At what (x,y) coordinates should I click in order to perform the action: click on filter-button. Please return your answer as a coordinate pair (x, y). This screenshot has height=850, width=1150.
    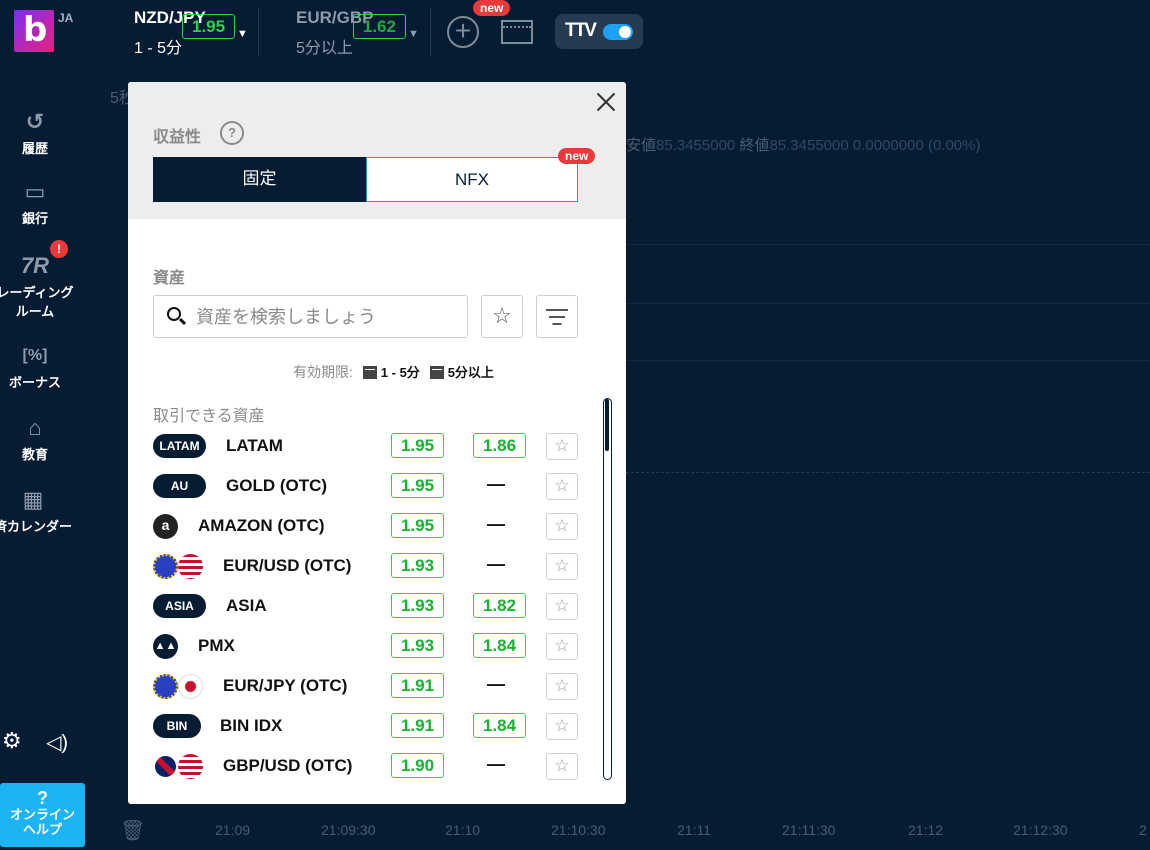
    Looking at the image, I should click on (557, 316).